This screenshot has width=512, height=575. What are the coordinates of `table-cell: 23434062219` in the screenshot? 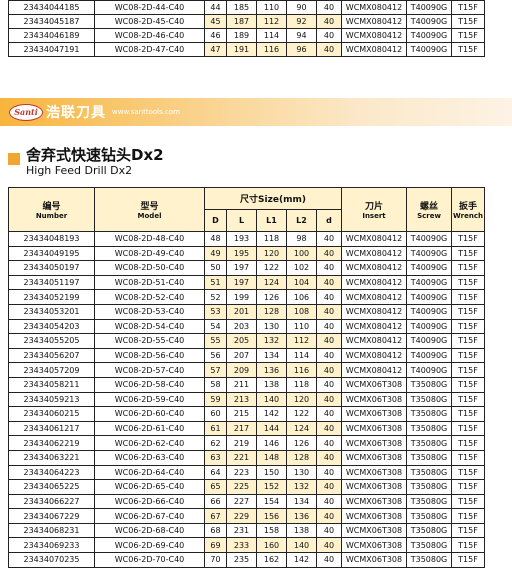 It's located at (51, 443).